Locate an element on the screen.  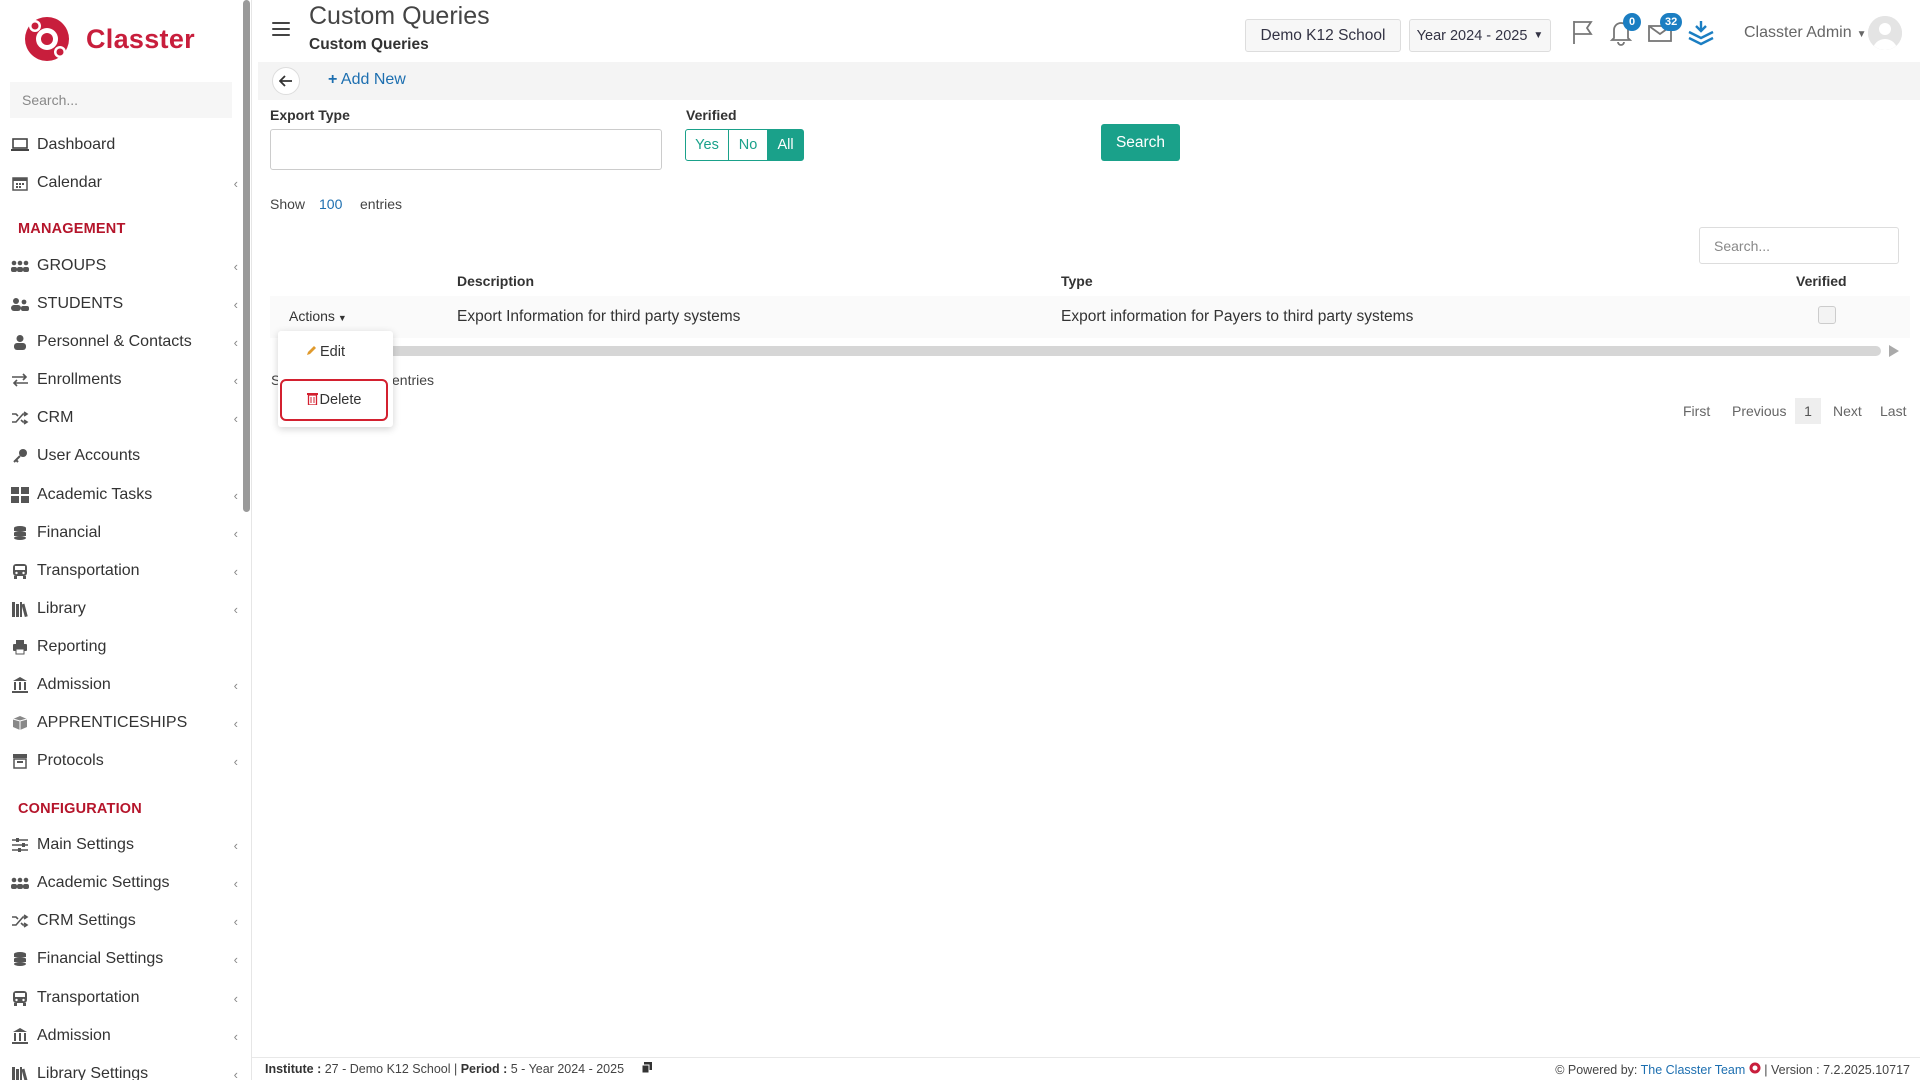
search-button: Search is located at coordinates (1140, 142).